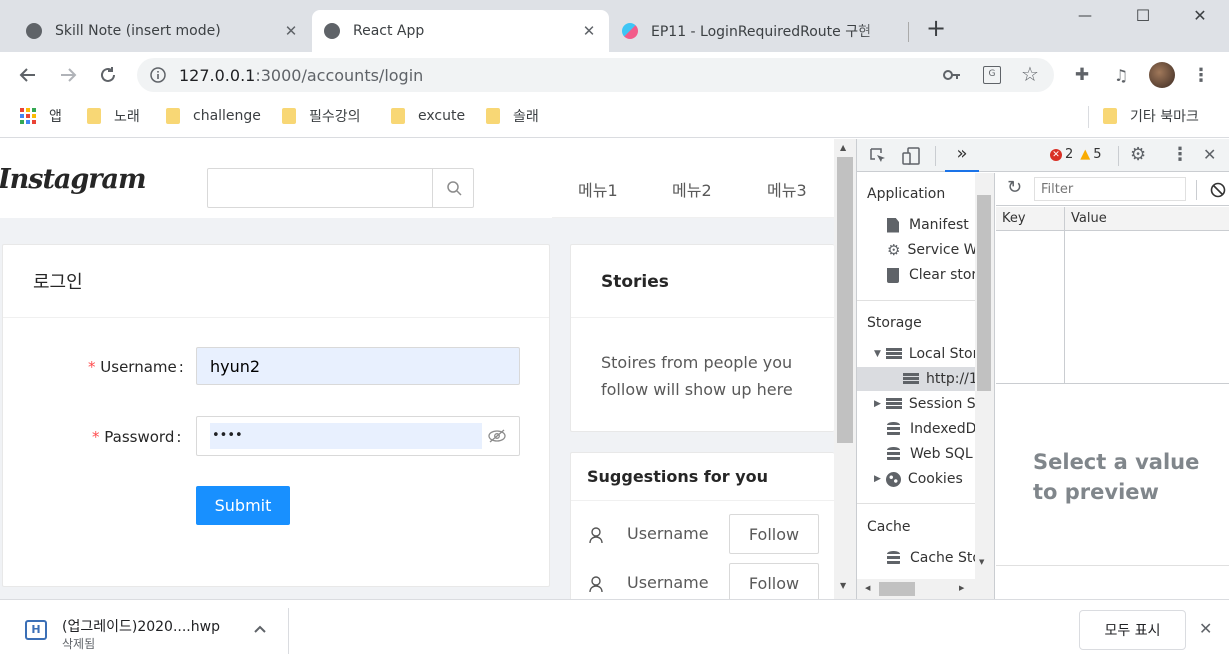  Describe the element at coordinates (787, 189) in the screenshot. I see `menu-item-3: 메뉴3` at that location.